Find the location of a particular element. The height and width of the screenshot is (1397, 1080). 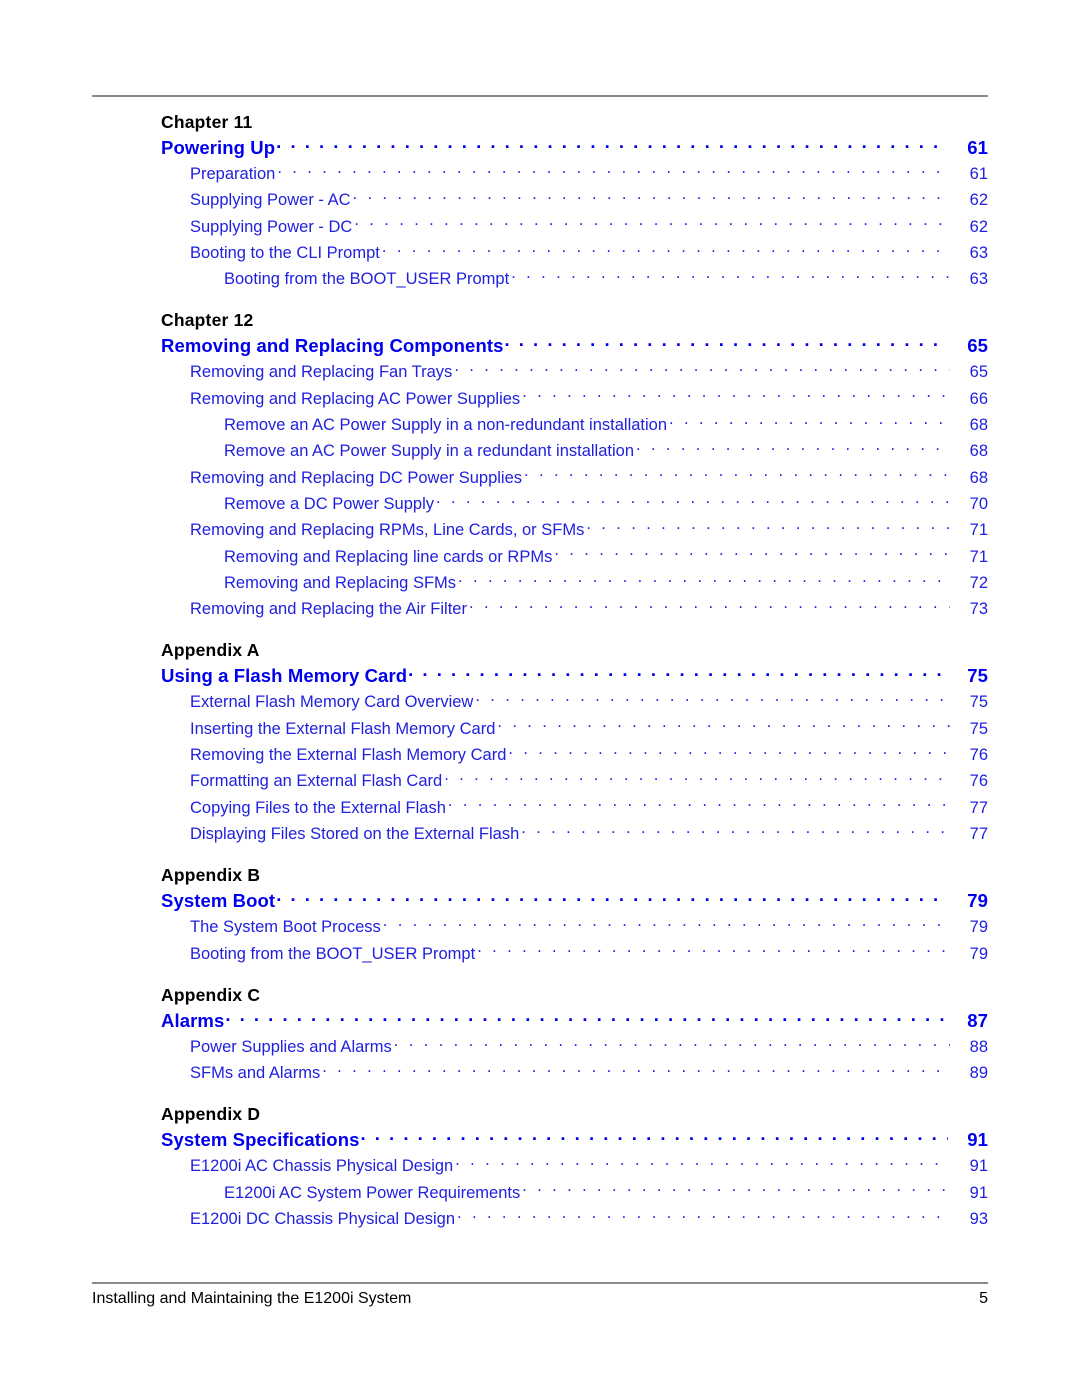

toc-heading-row: Using a Flash Memory Card 75 is located at coordinates (574, 675).